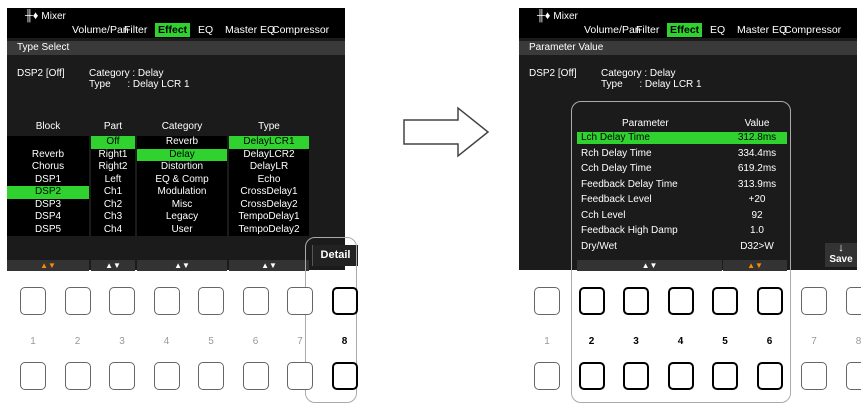 Image resolution: width=861 pixels, height=405 pixels. Describe the element at coordinates (269, 205) in the screenshot. I see `list-item: CrossDelay2` at that location.